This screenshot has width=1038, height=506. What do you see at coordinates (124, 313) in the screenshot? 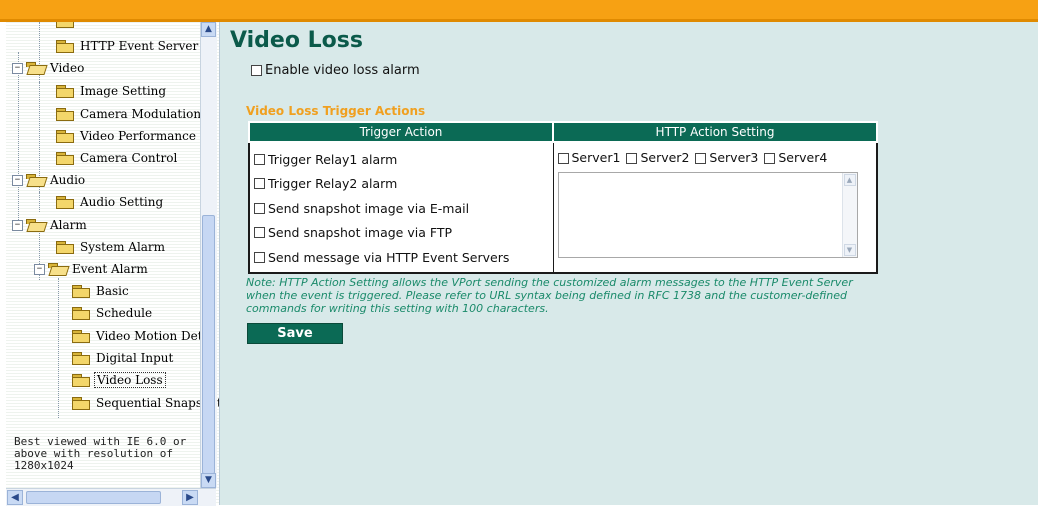
I see `tree-item-label: Schedule` at bounding box center [124, 313].